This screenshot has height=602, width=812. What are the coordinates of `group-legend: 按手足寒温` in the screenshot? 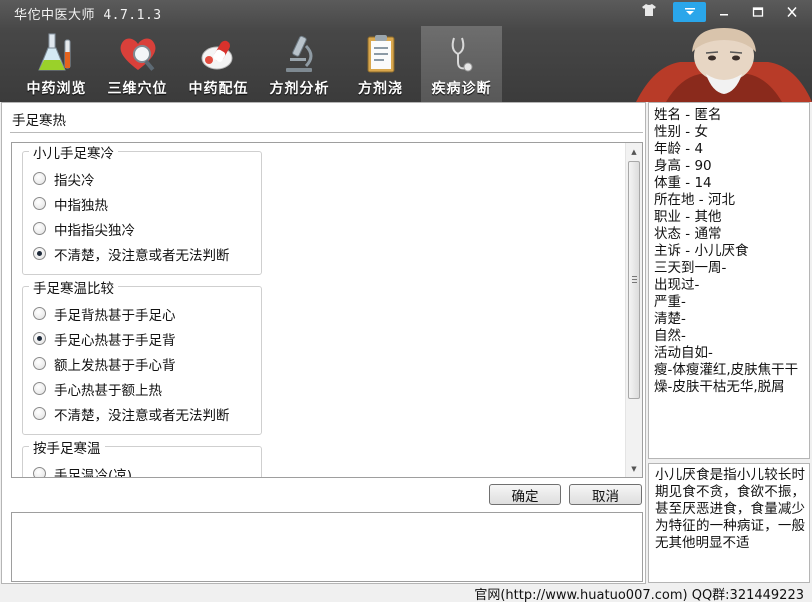 It's located at (67, 447).